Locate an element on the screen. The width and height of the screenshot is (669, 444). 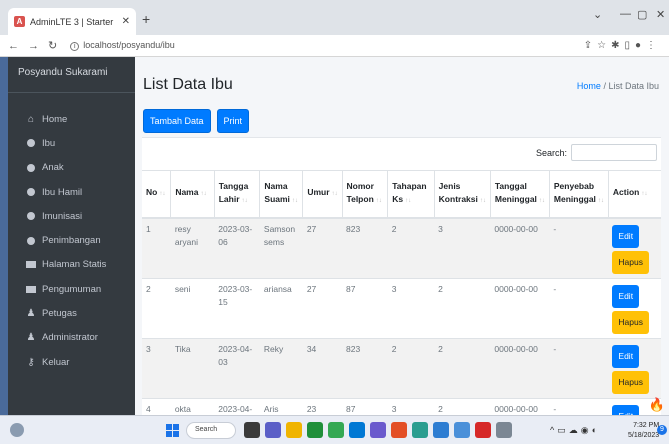
url-text: localhost/posyandu/ibu is located at coordinates (129, 45).